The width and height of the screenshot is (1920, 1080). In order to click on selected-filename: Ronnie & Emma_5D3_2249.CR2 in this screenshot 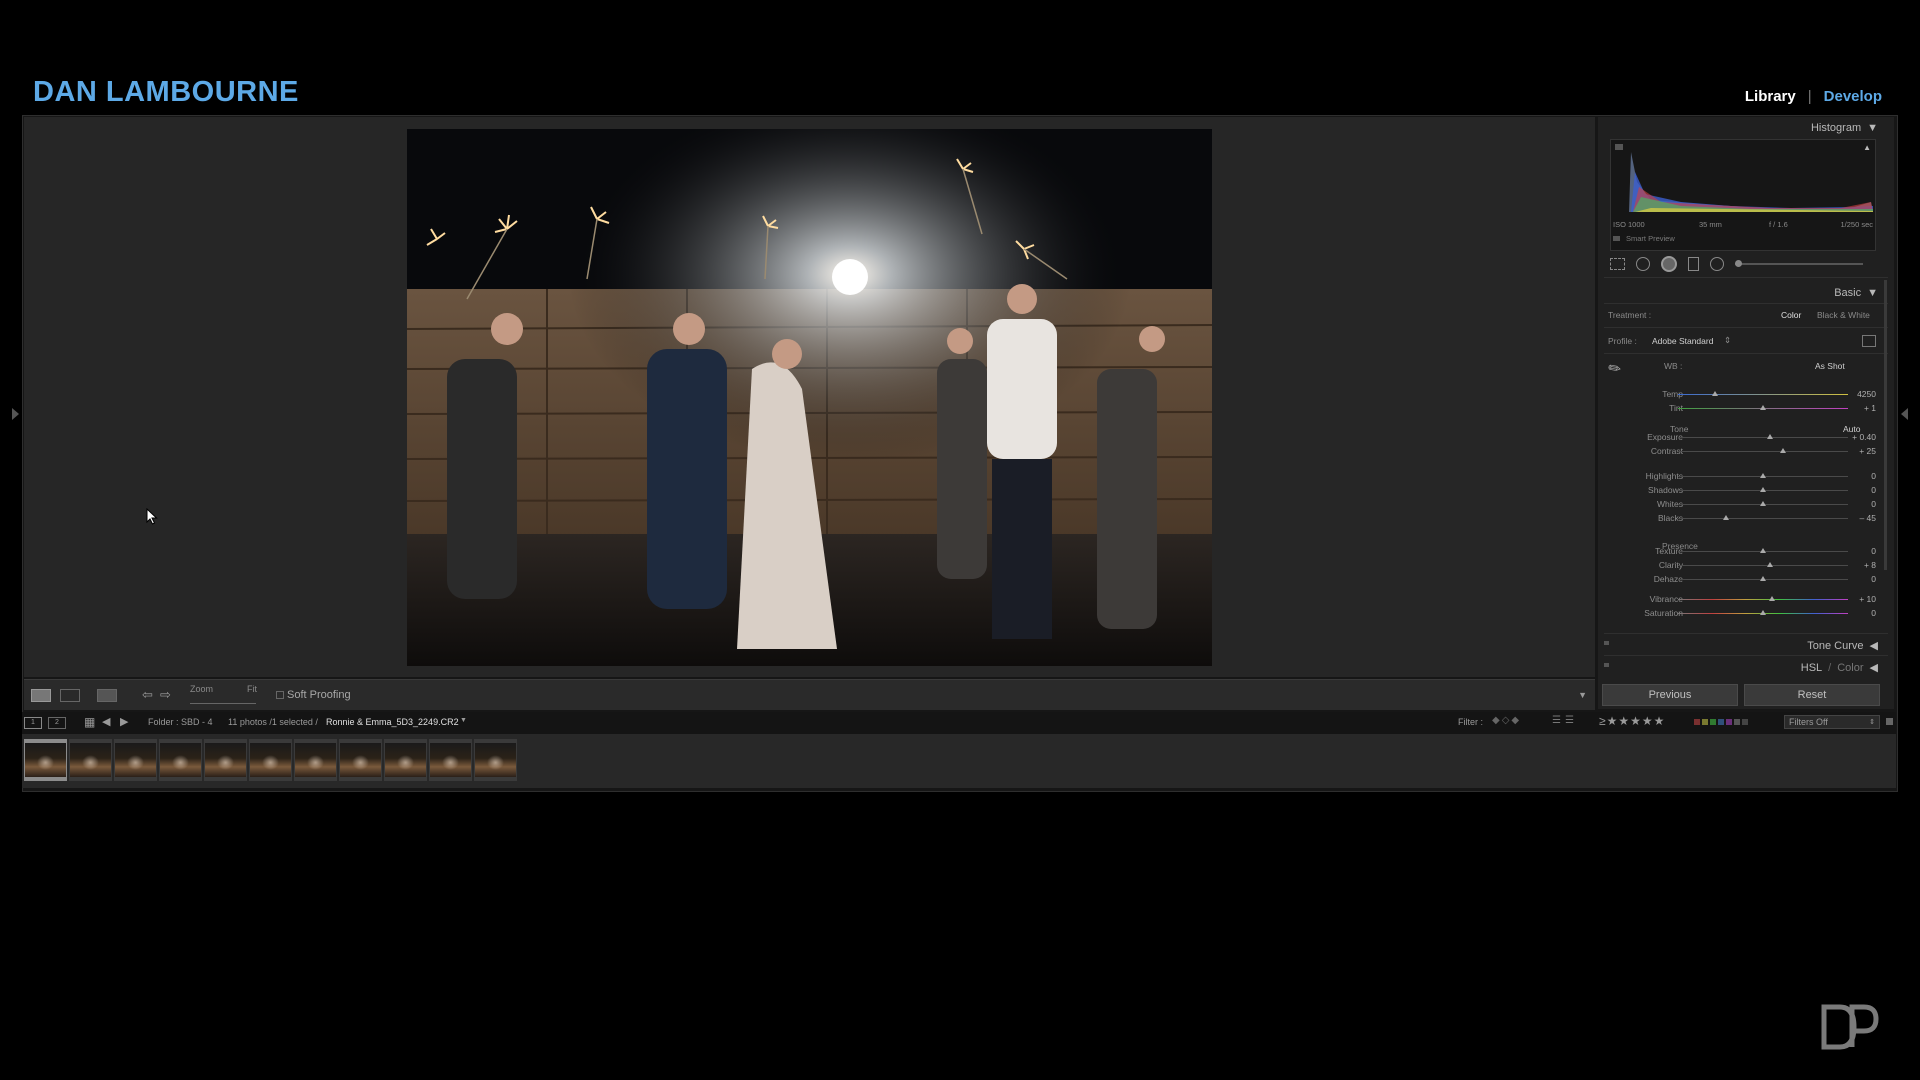, I will do `click(392, 722)`.